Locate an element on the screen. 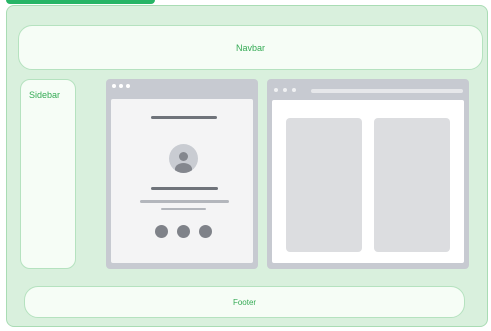  content-panel-right is located at coordinates (412, 185).